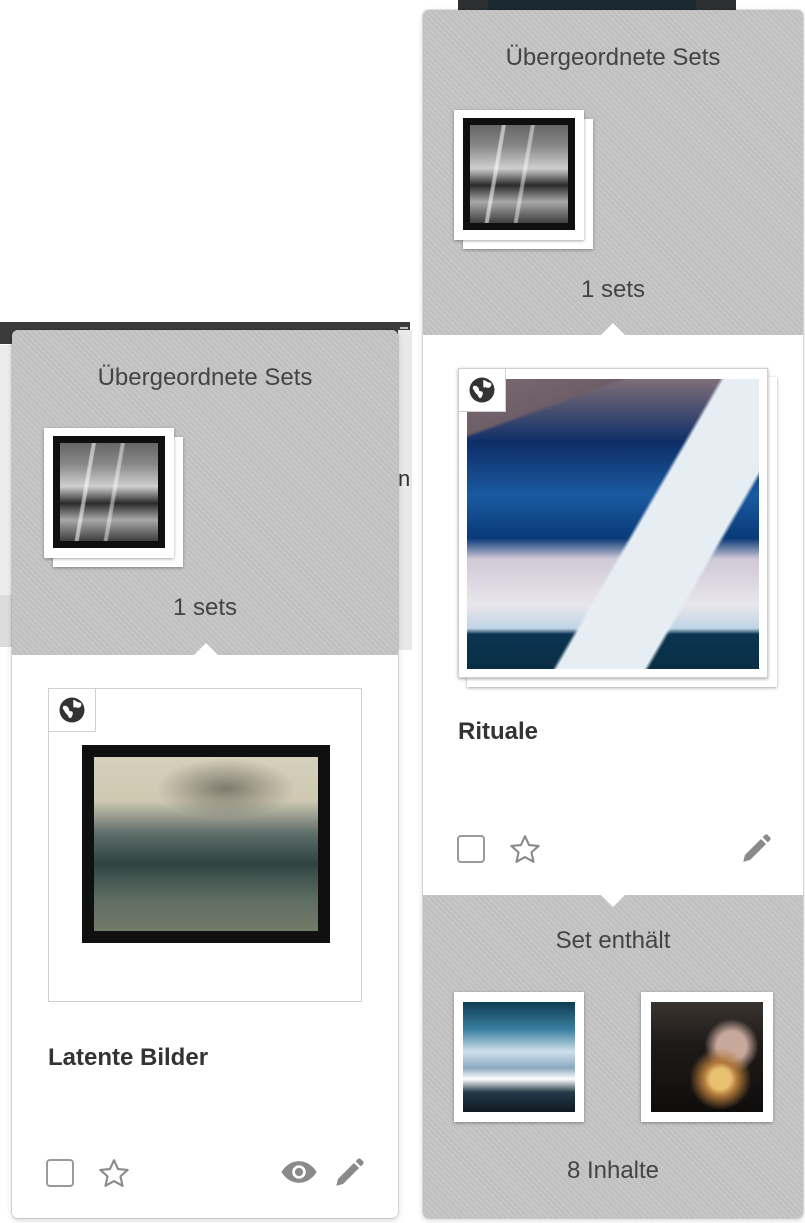  Describe the element at coordinates (613, 940) in the screenshot. I see `set-contains-title: Set enthält` at that location.